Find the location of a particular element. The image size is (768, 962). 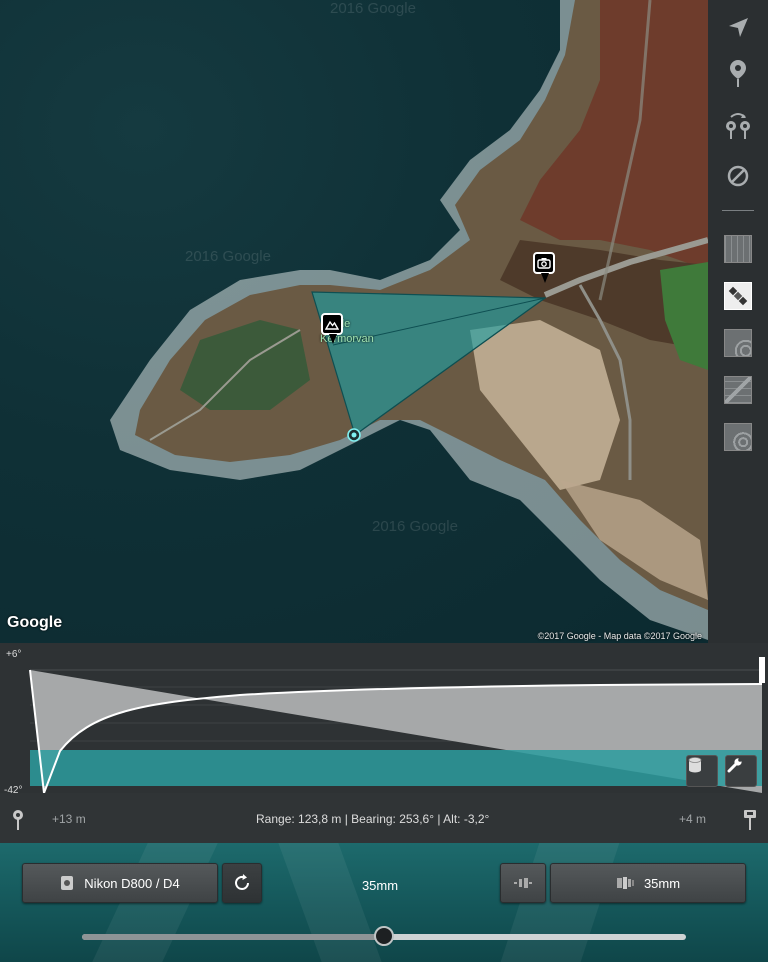

zoom-lens-button is located at coordinates (523, 883).